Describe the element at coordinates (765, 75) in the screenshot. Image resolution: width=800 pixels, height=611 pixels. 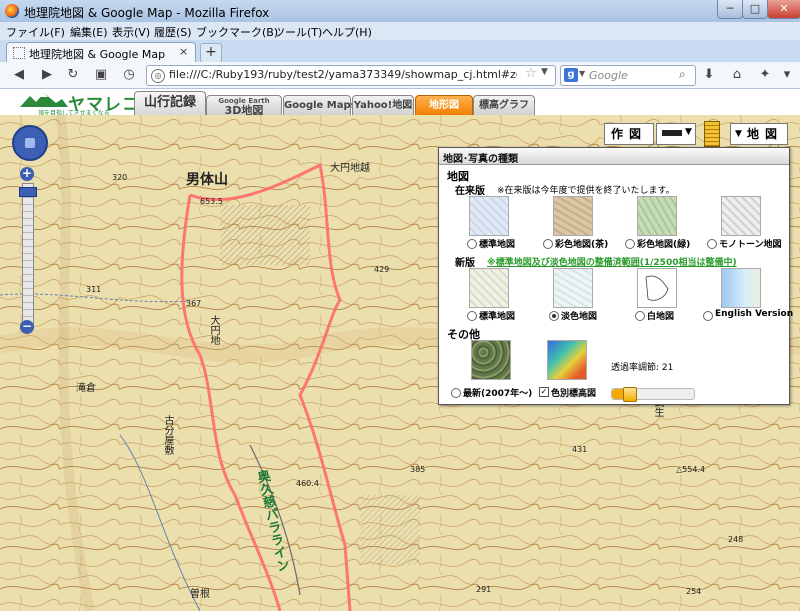
I see `addon-icon: ✦` at that location.